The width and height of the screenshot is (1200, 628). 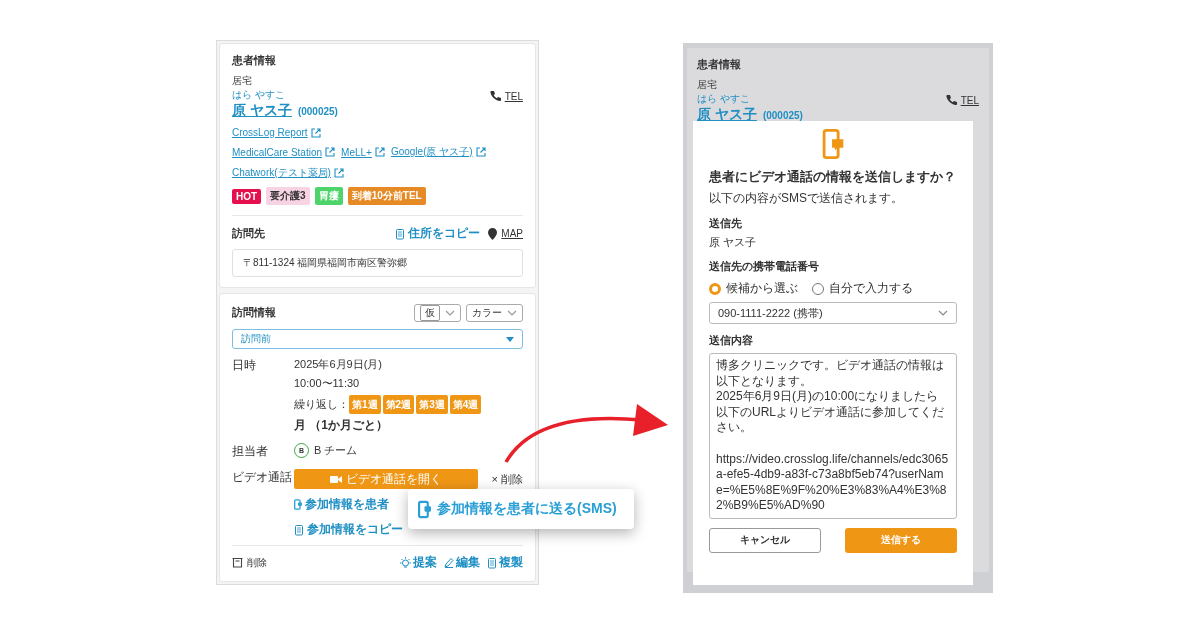 What do you see at coordinates (764, 266) in the screenshot?
I see `field-label: 送信先の携帯電話番号` at bounding box center [764, 266].